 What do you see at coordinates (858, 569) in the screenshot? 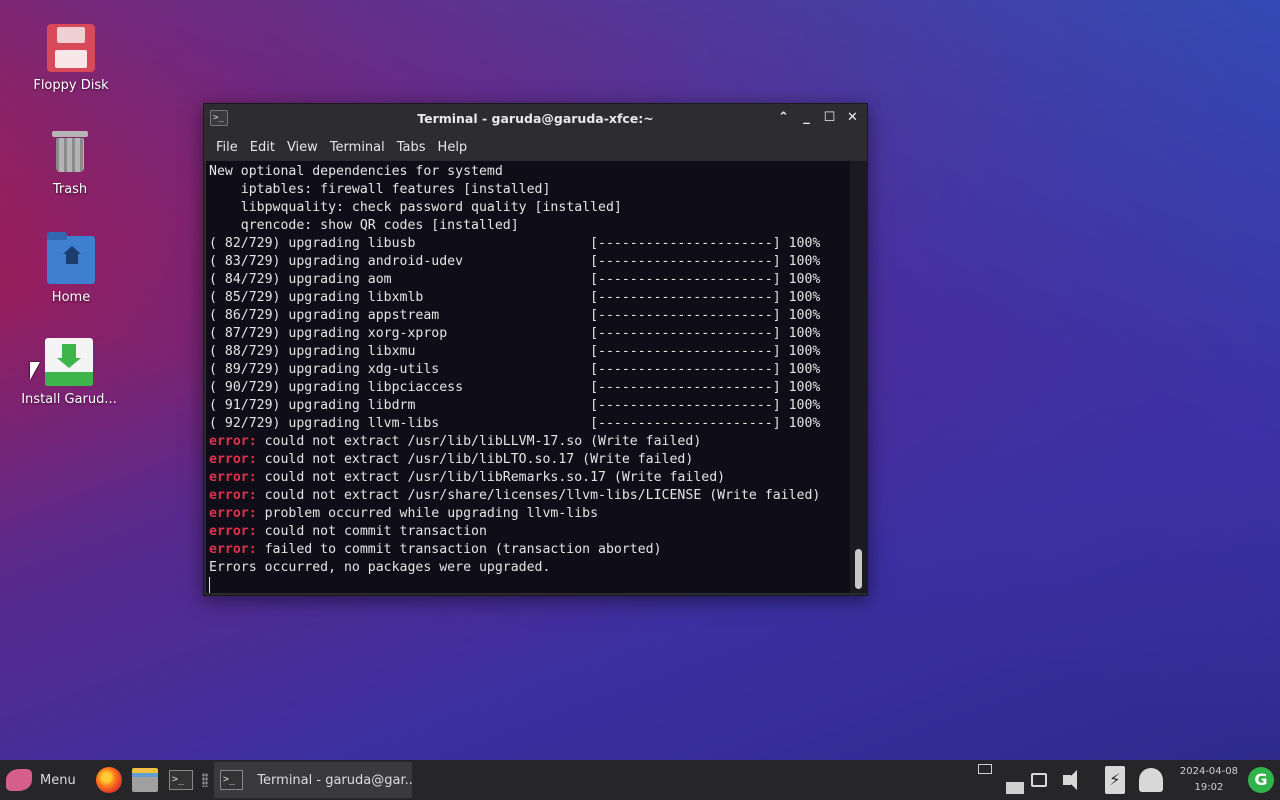
I see `scrollbar-thumb` at bounding box center [858, 569].